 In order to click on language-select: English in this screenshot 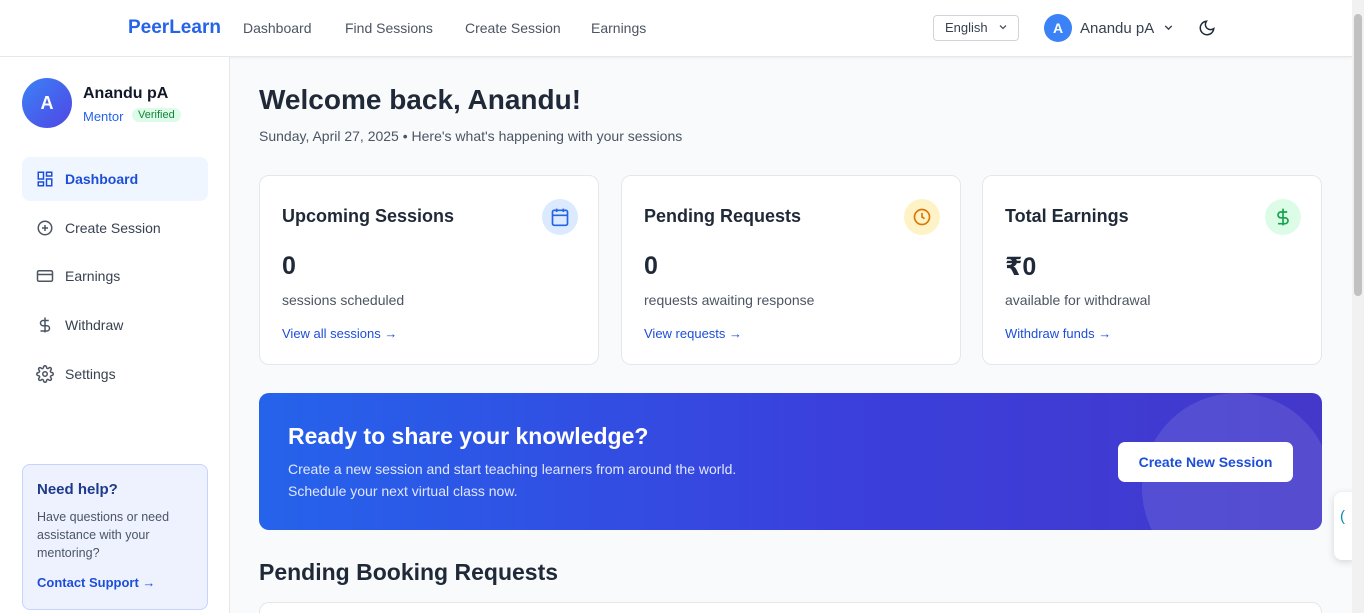, I will do `click(976, 28)`.